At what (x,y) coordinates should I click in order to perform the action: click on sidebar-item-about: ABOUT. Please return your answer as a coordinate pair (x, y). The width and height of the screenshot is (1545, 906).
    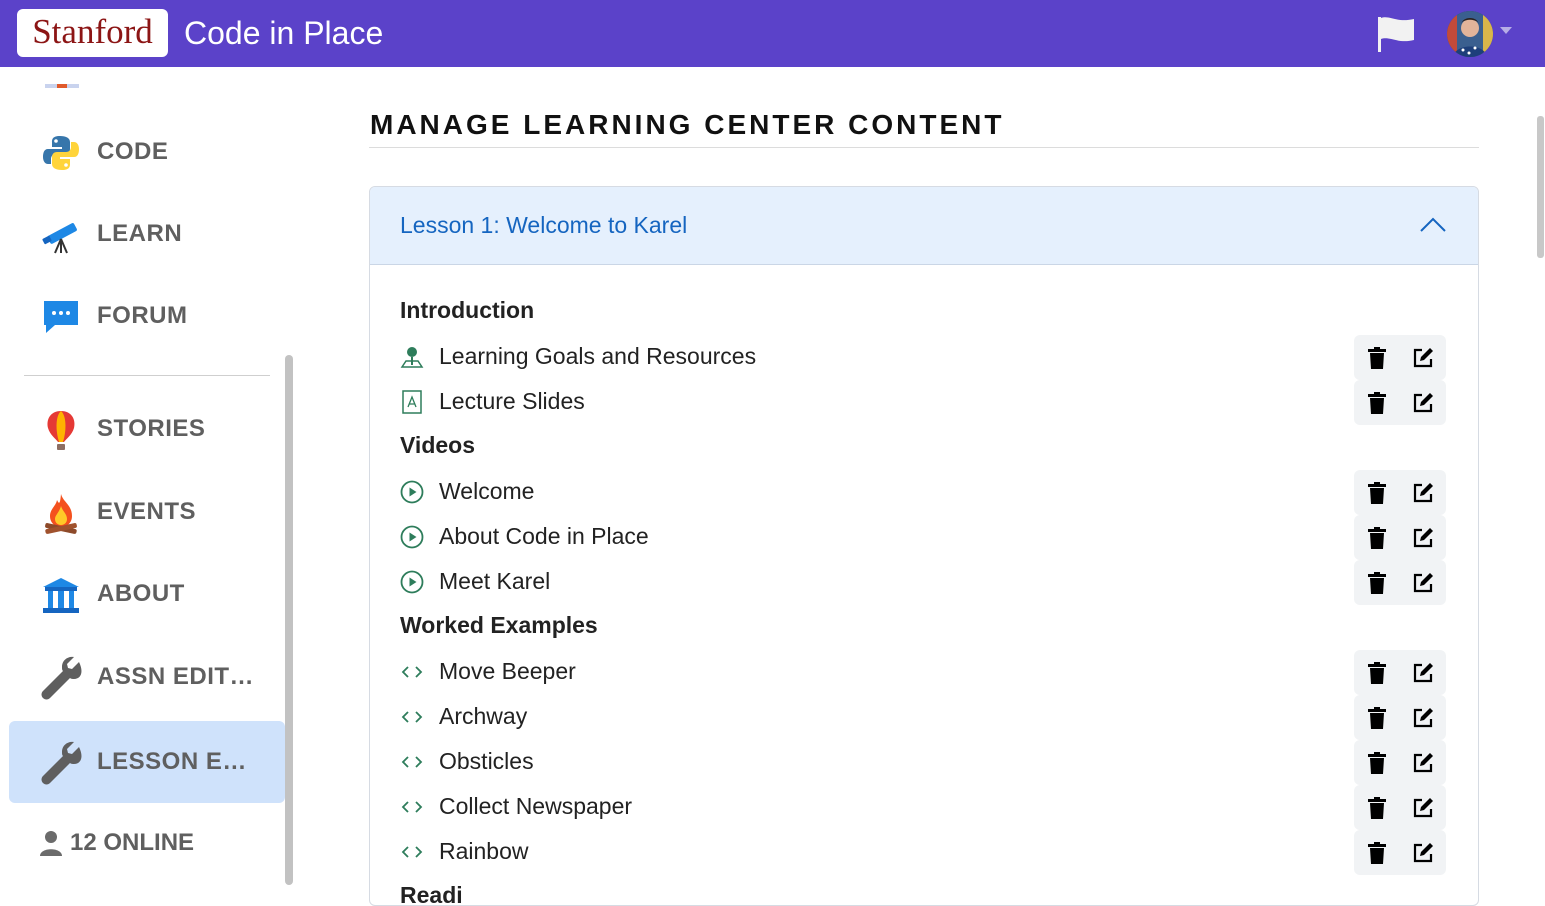
    Looking at the image, I should click on (147, 594).